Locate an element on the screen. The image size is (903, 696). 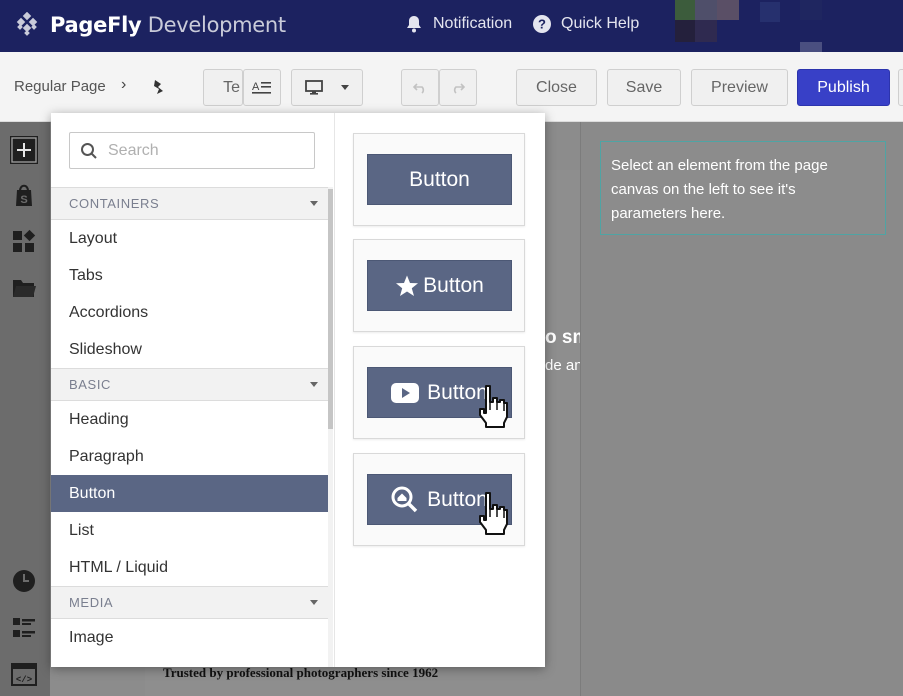
svg-text: A is located at coordinates (256, 87).